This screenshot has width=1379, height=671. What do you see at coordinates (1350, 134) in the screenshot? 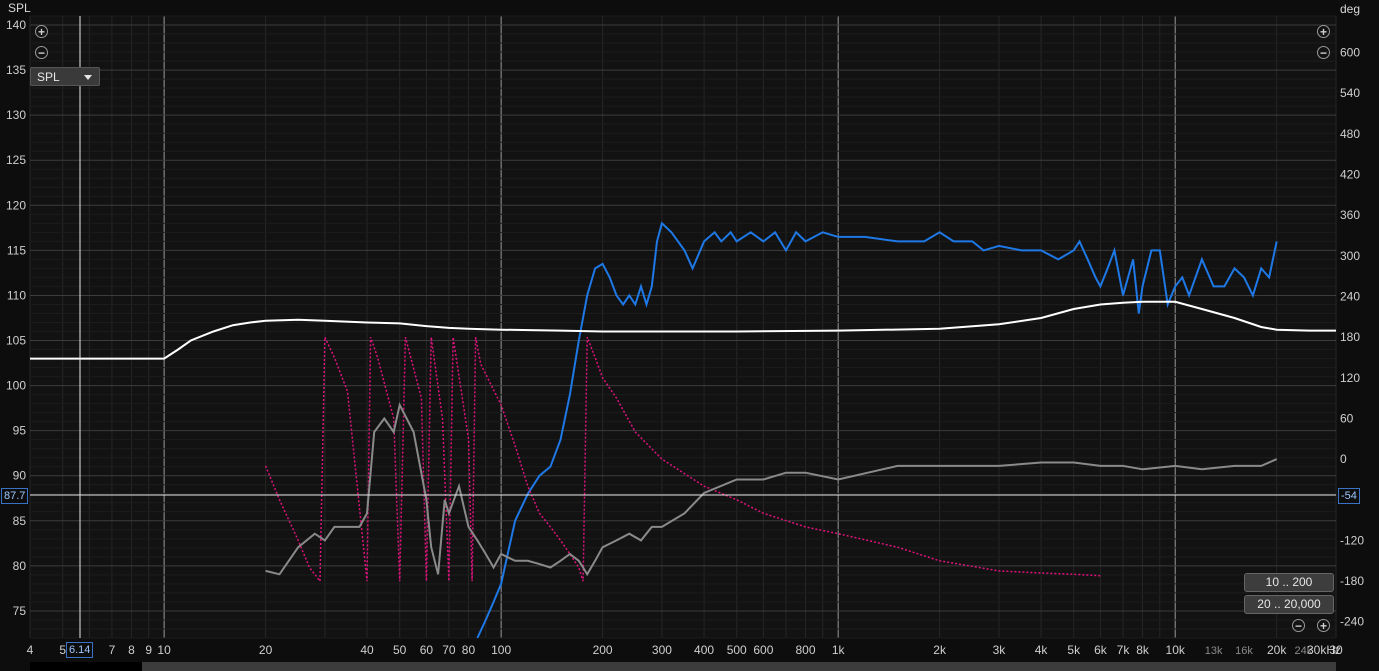
I see `right-tick-label: 480` at bounding box center [1350, 134].